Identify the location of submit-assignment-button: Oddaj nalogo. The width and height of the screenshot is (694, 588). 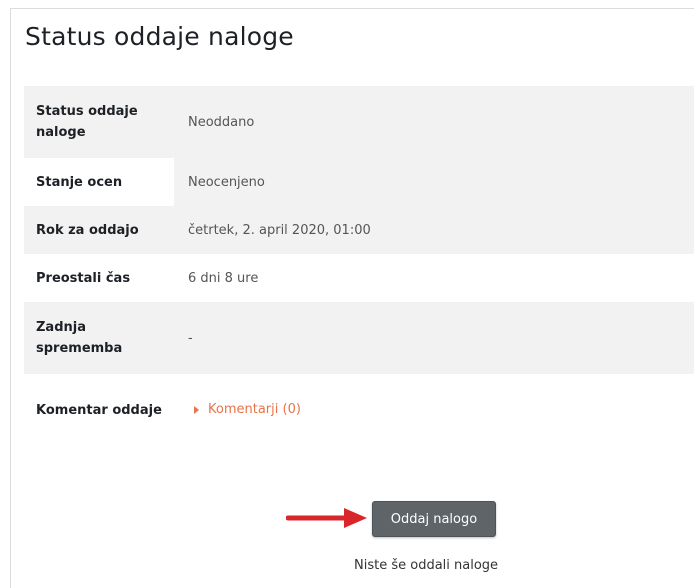
(434, 519).